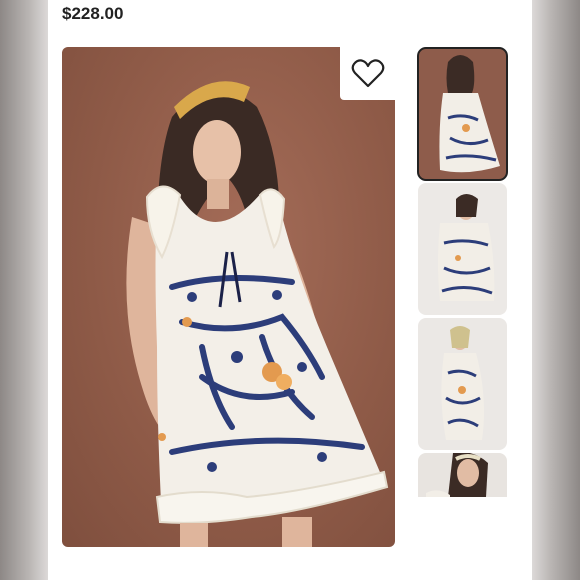  Describe the element at coordinates (466, 247) in the screenshot. I see `thumbnail-2-image` at that location.